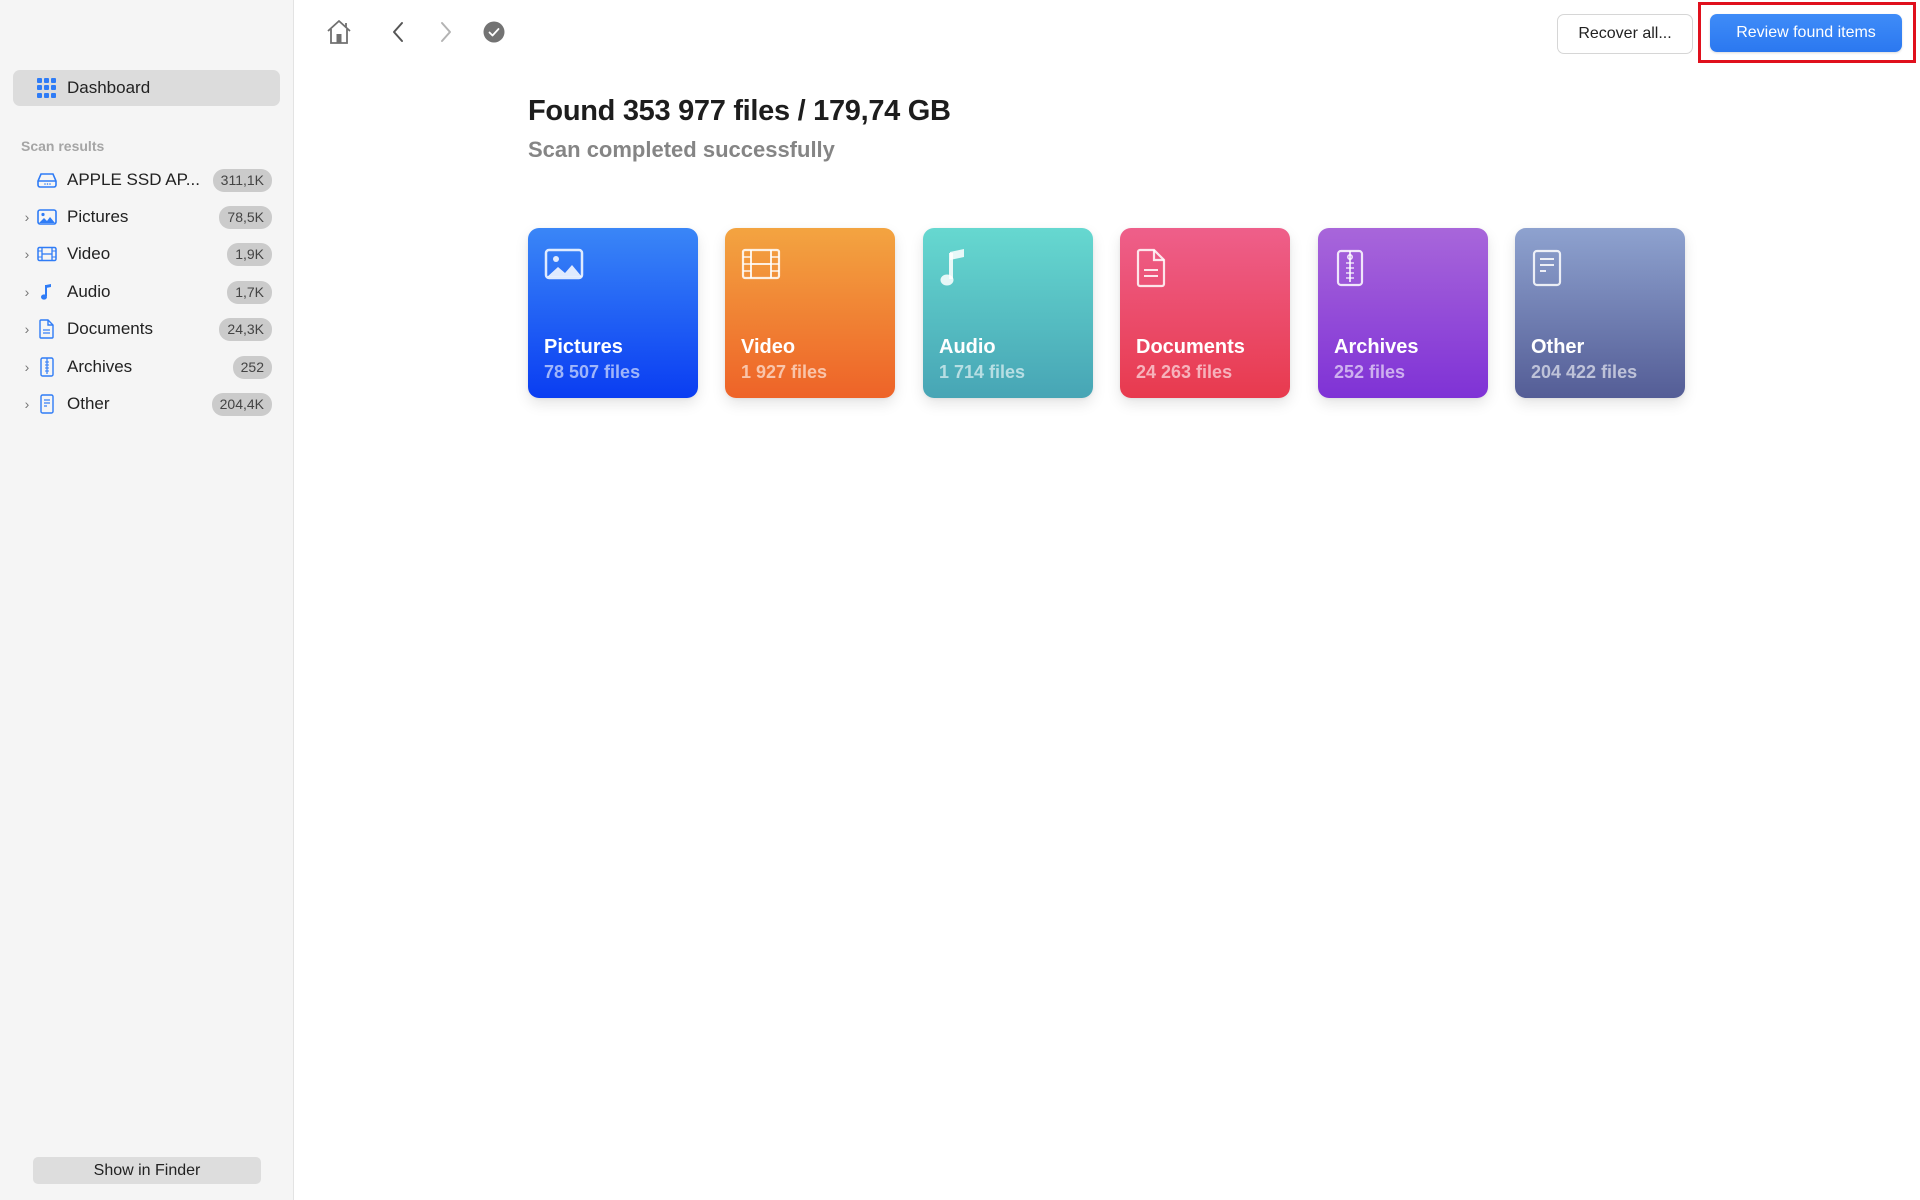  What do you see at coordinates (784, 372) in the screenshot?
I see `card-count: 1 927 files` at bounding box center [784, 372].